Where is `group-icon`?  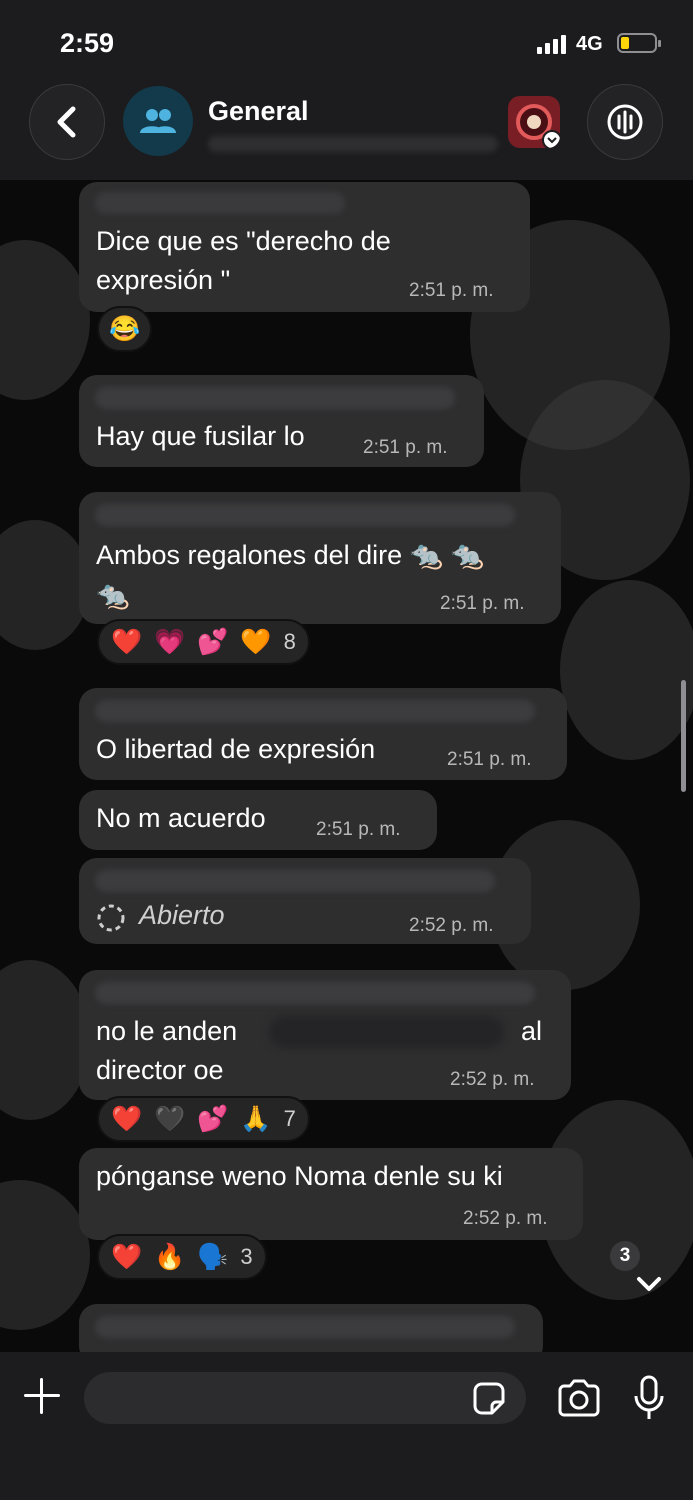 group-icon is located at coordinates (158, 121).